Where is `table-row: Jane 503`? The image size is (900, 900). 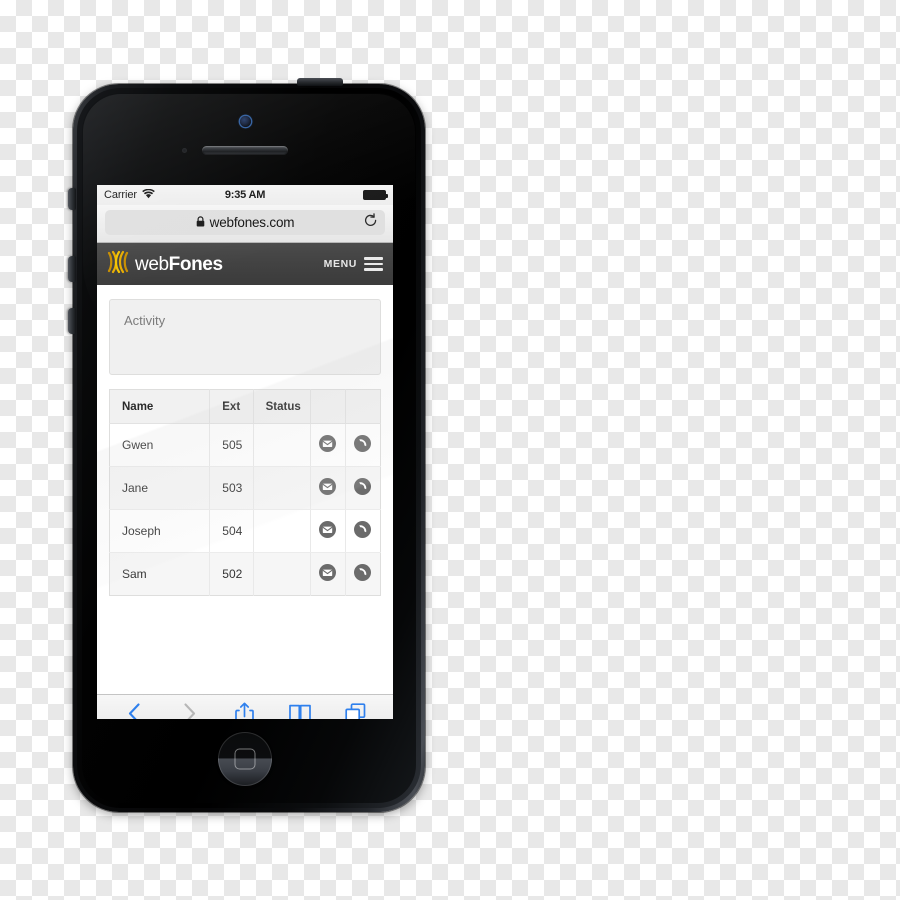
table-row: Jane 503 is located at coordinates (245, 488).